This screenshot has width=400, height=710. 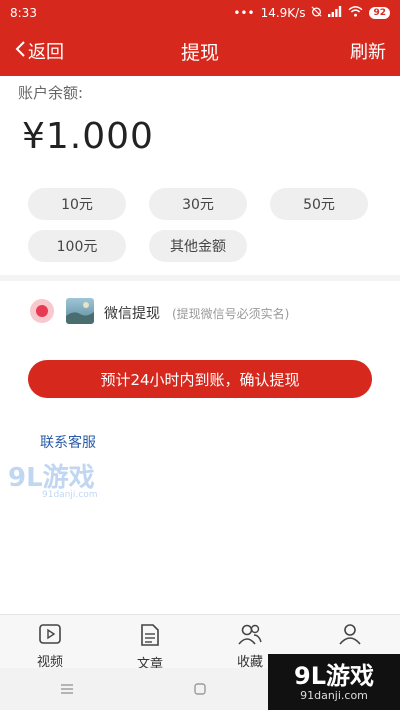 I want to click on watermark-site: 91danji.com, so click(x=69, y=495).